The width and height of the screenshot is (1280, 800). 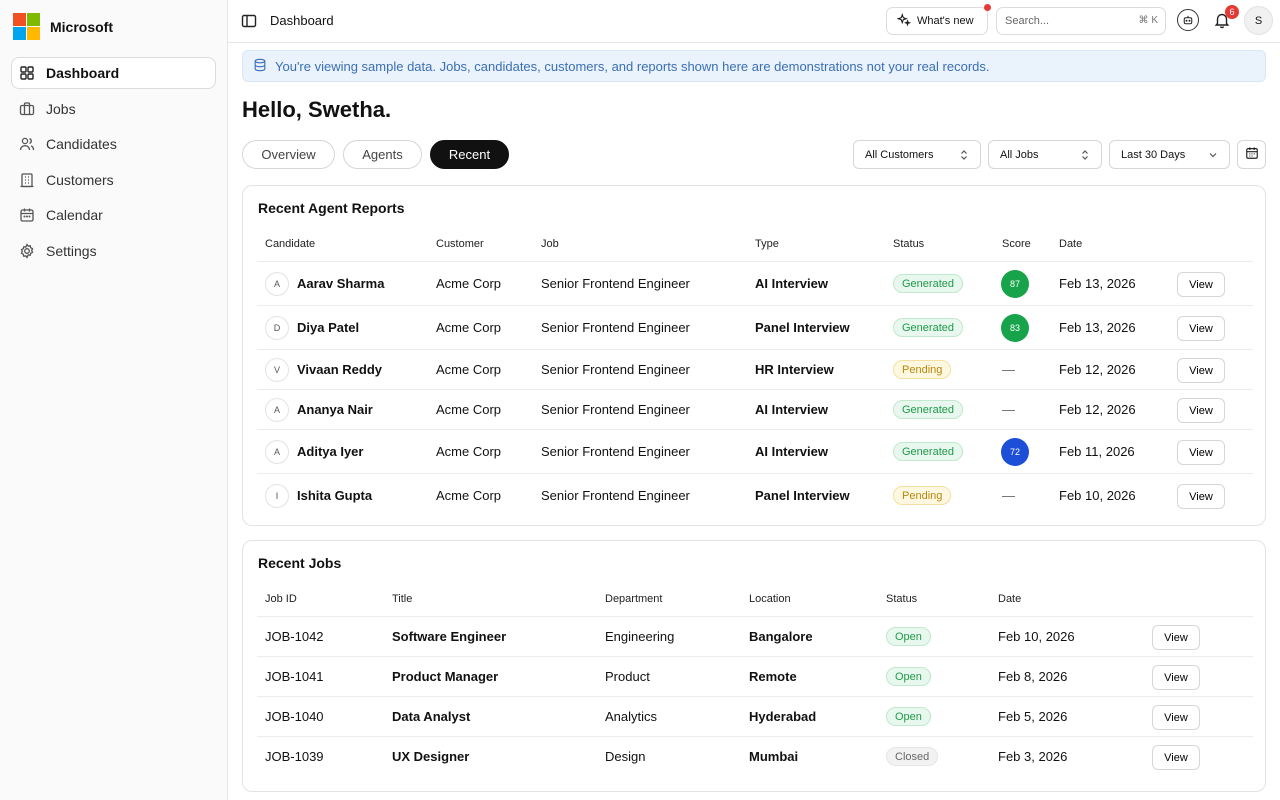 I want to click on building-icon, so click(x=27, y=180).